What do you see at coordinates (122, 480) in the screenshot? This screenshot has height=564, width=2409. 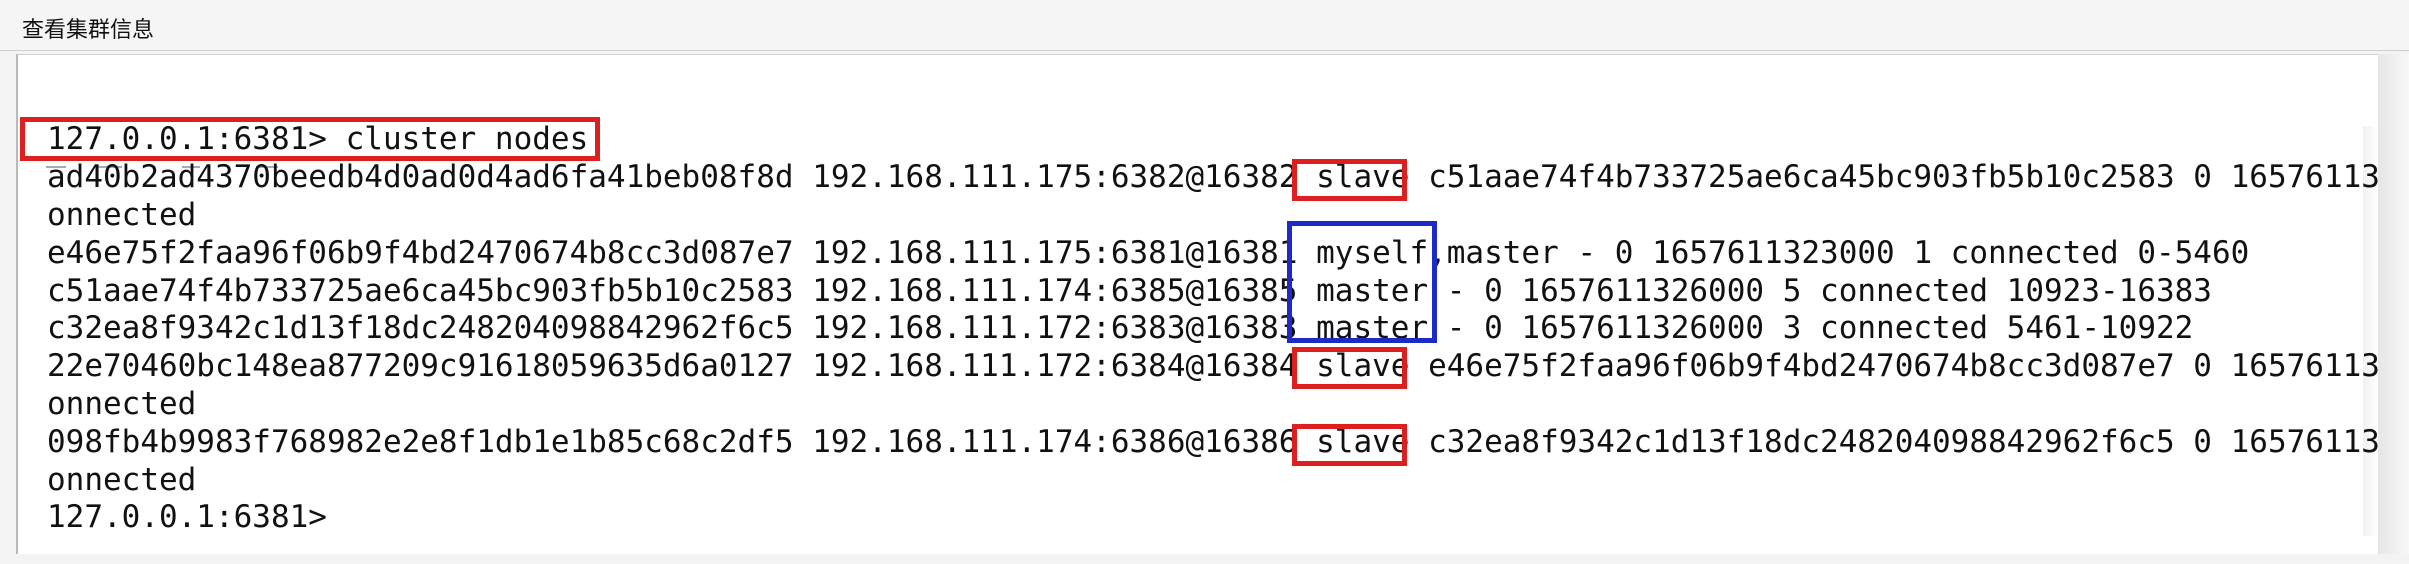 I see `terminal-line-9: onnected` at bounding box center [122, 480].